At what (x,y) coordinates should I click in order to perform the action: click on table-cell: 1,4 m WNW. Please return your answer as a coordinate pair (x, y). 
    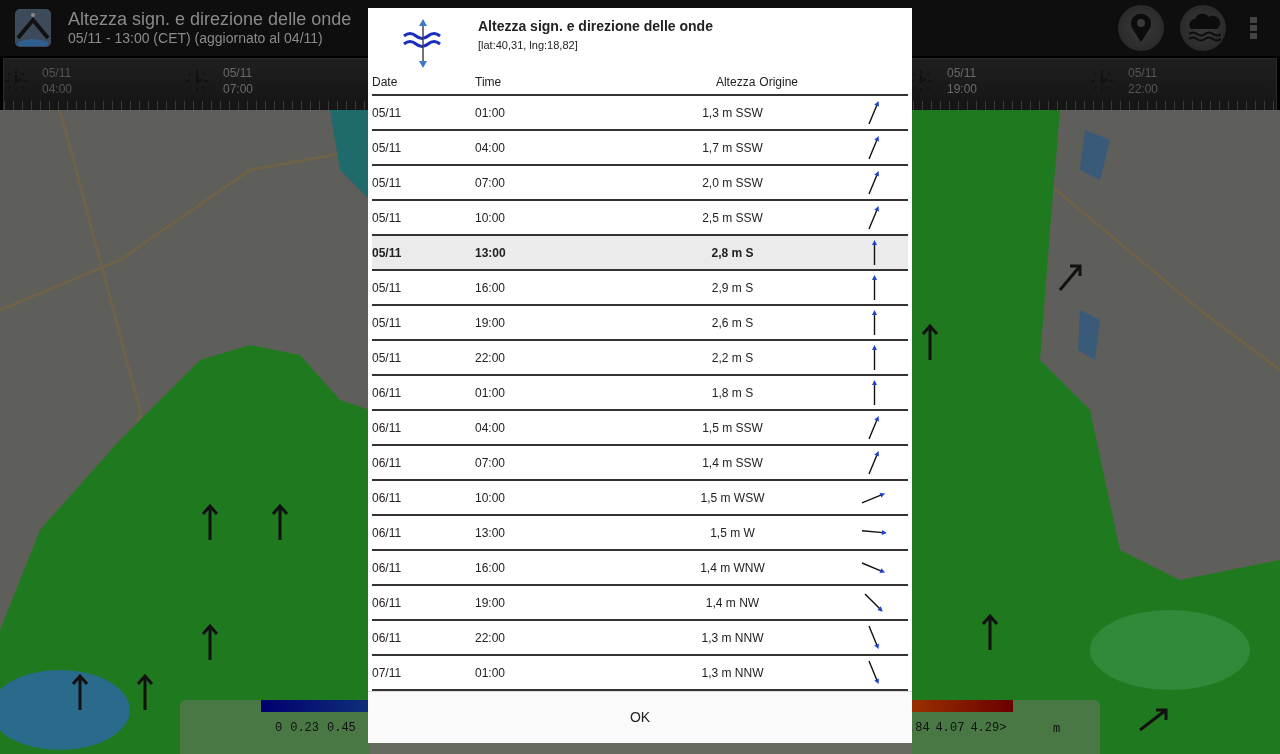
    Looking at the image, I should click on (732, 567).